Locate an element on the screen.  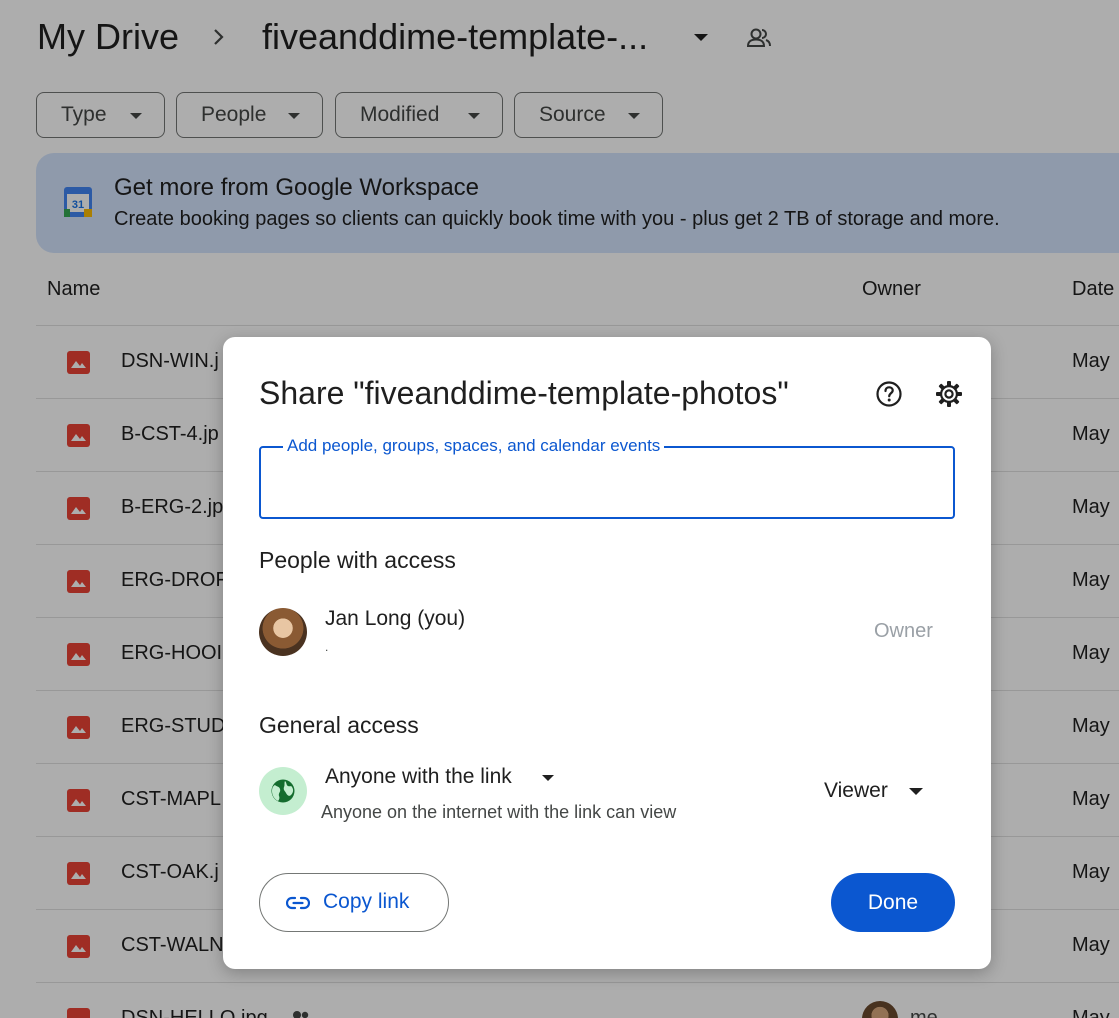
user-avatar is located at coordinates (283, 632).